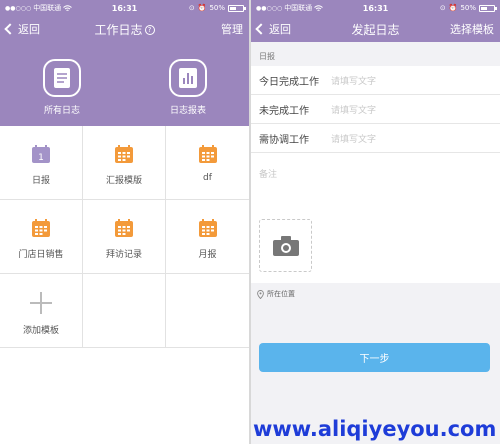 This screenshot has width=500, height=444. I want to click on plus-icon, so click(41, 303).